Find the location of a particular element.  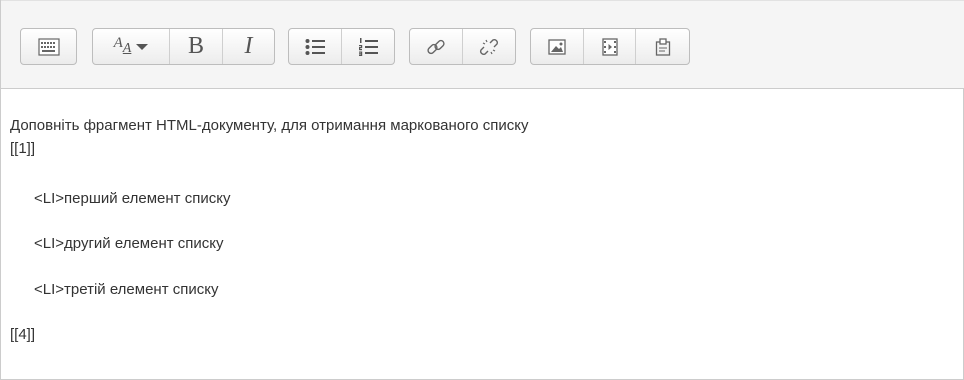

unordered-list-button is located at coordinates (315, 46).